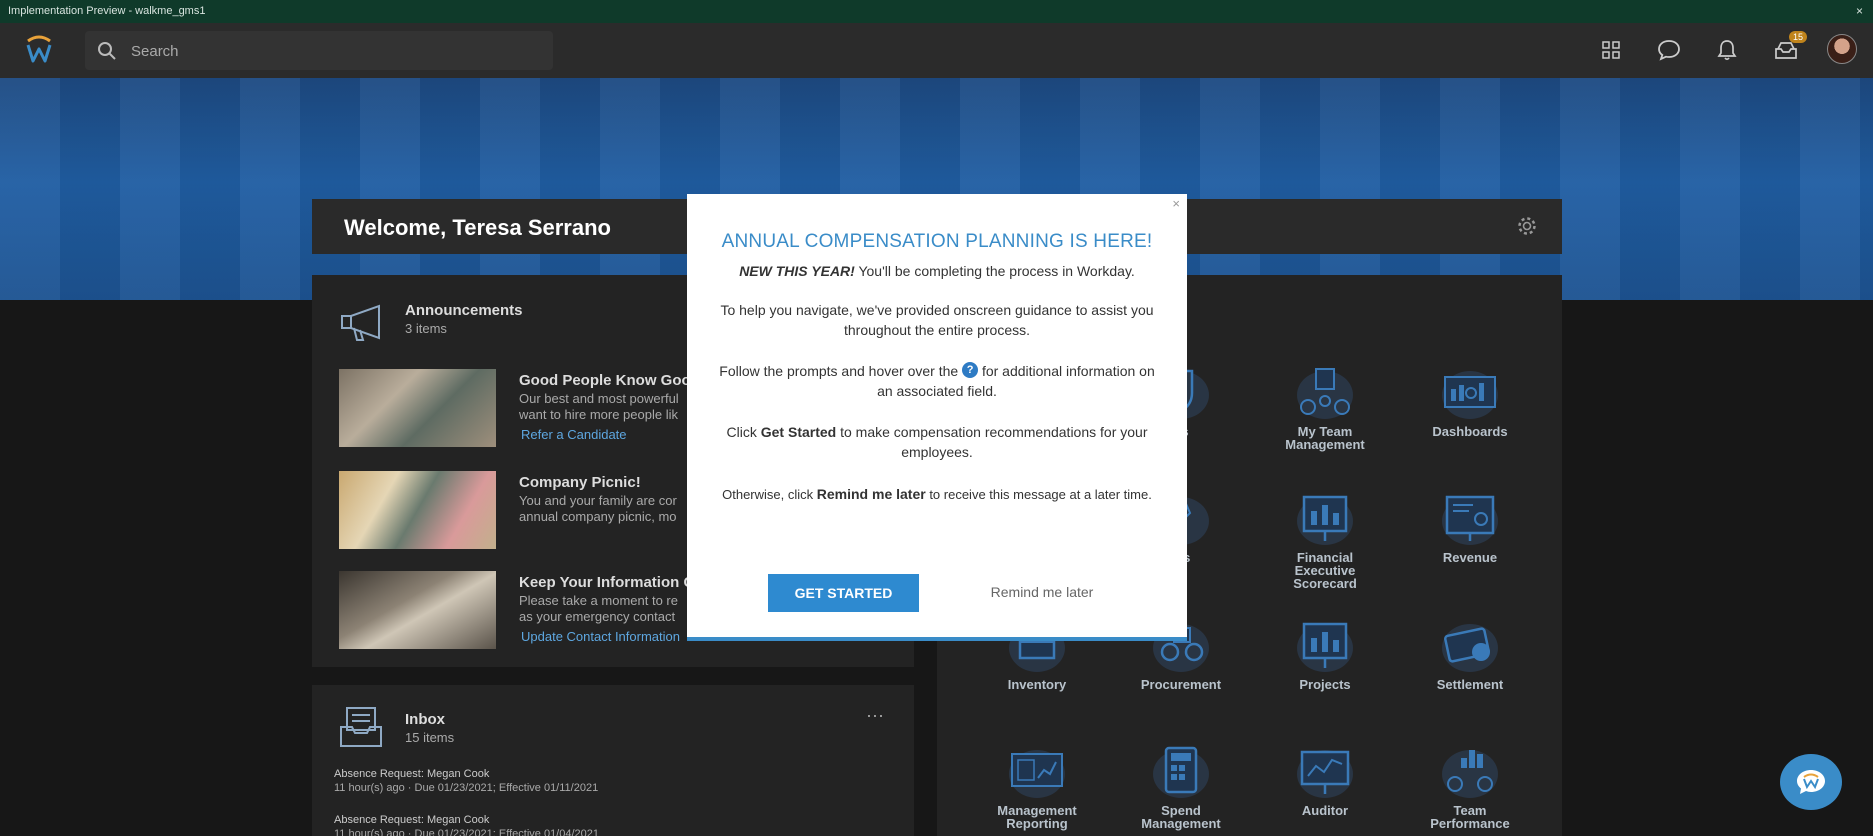  Describe the element at coordinates (1669, 50) in the screenshot. I see `chat-icon` at that location.